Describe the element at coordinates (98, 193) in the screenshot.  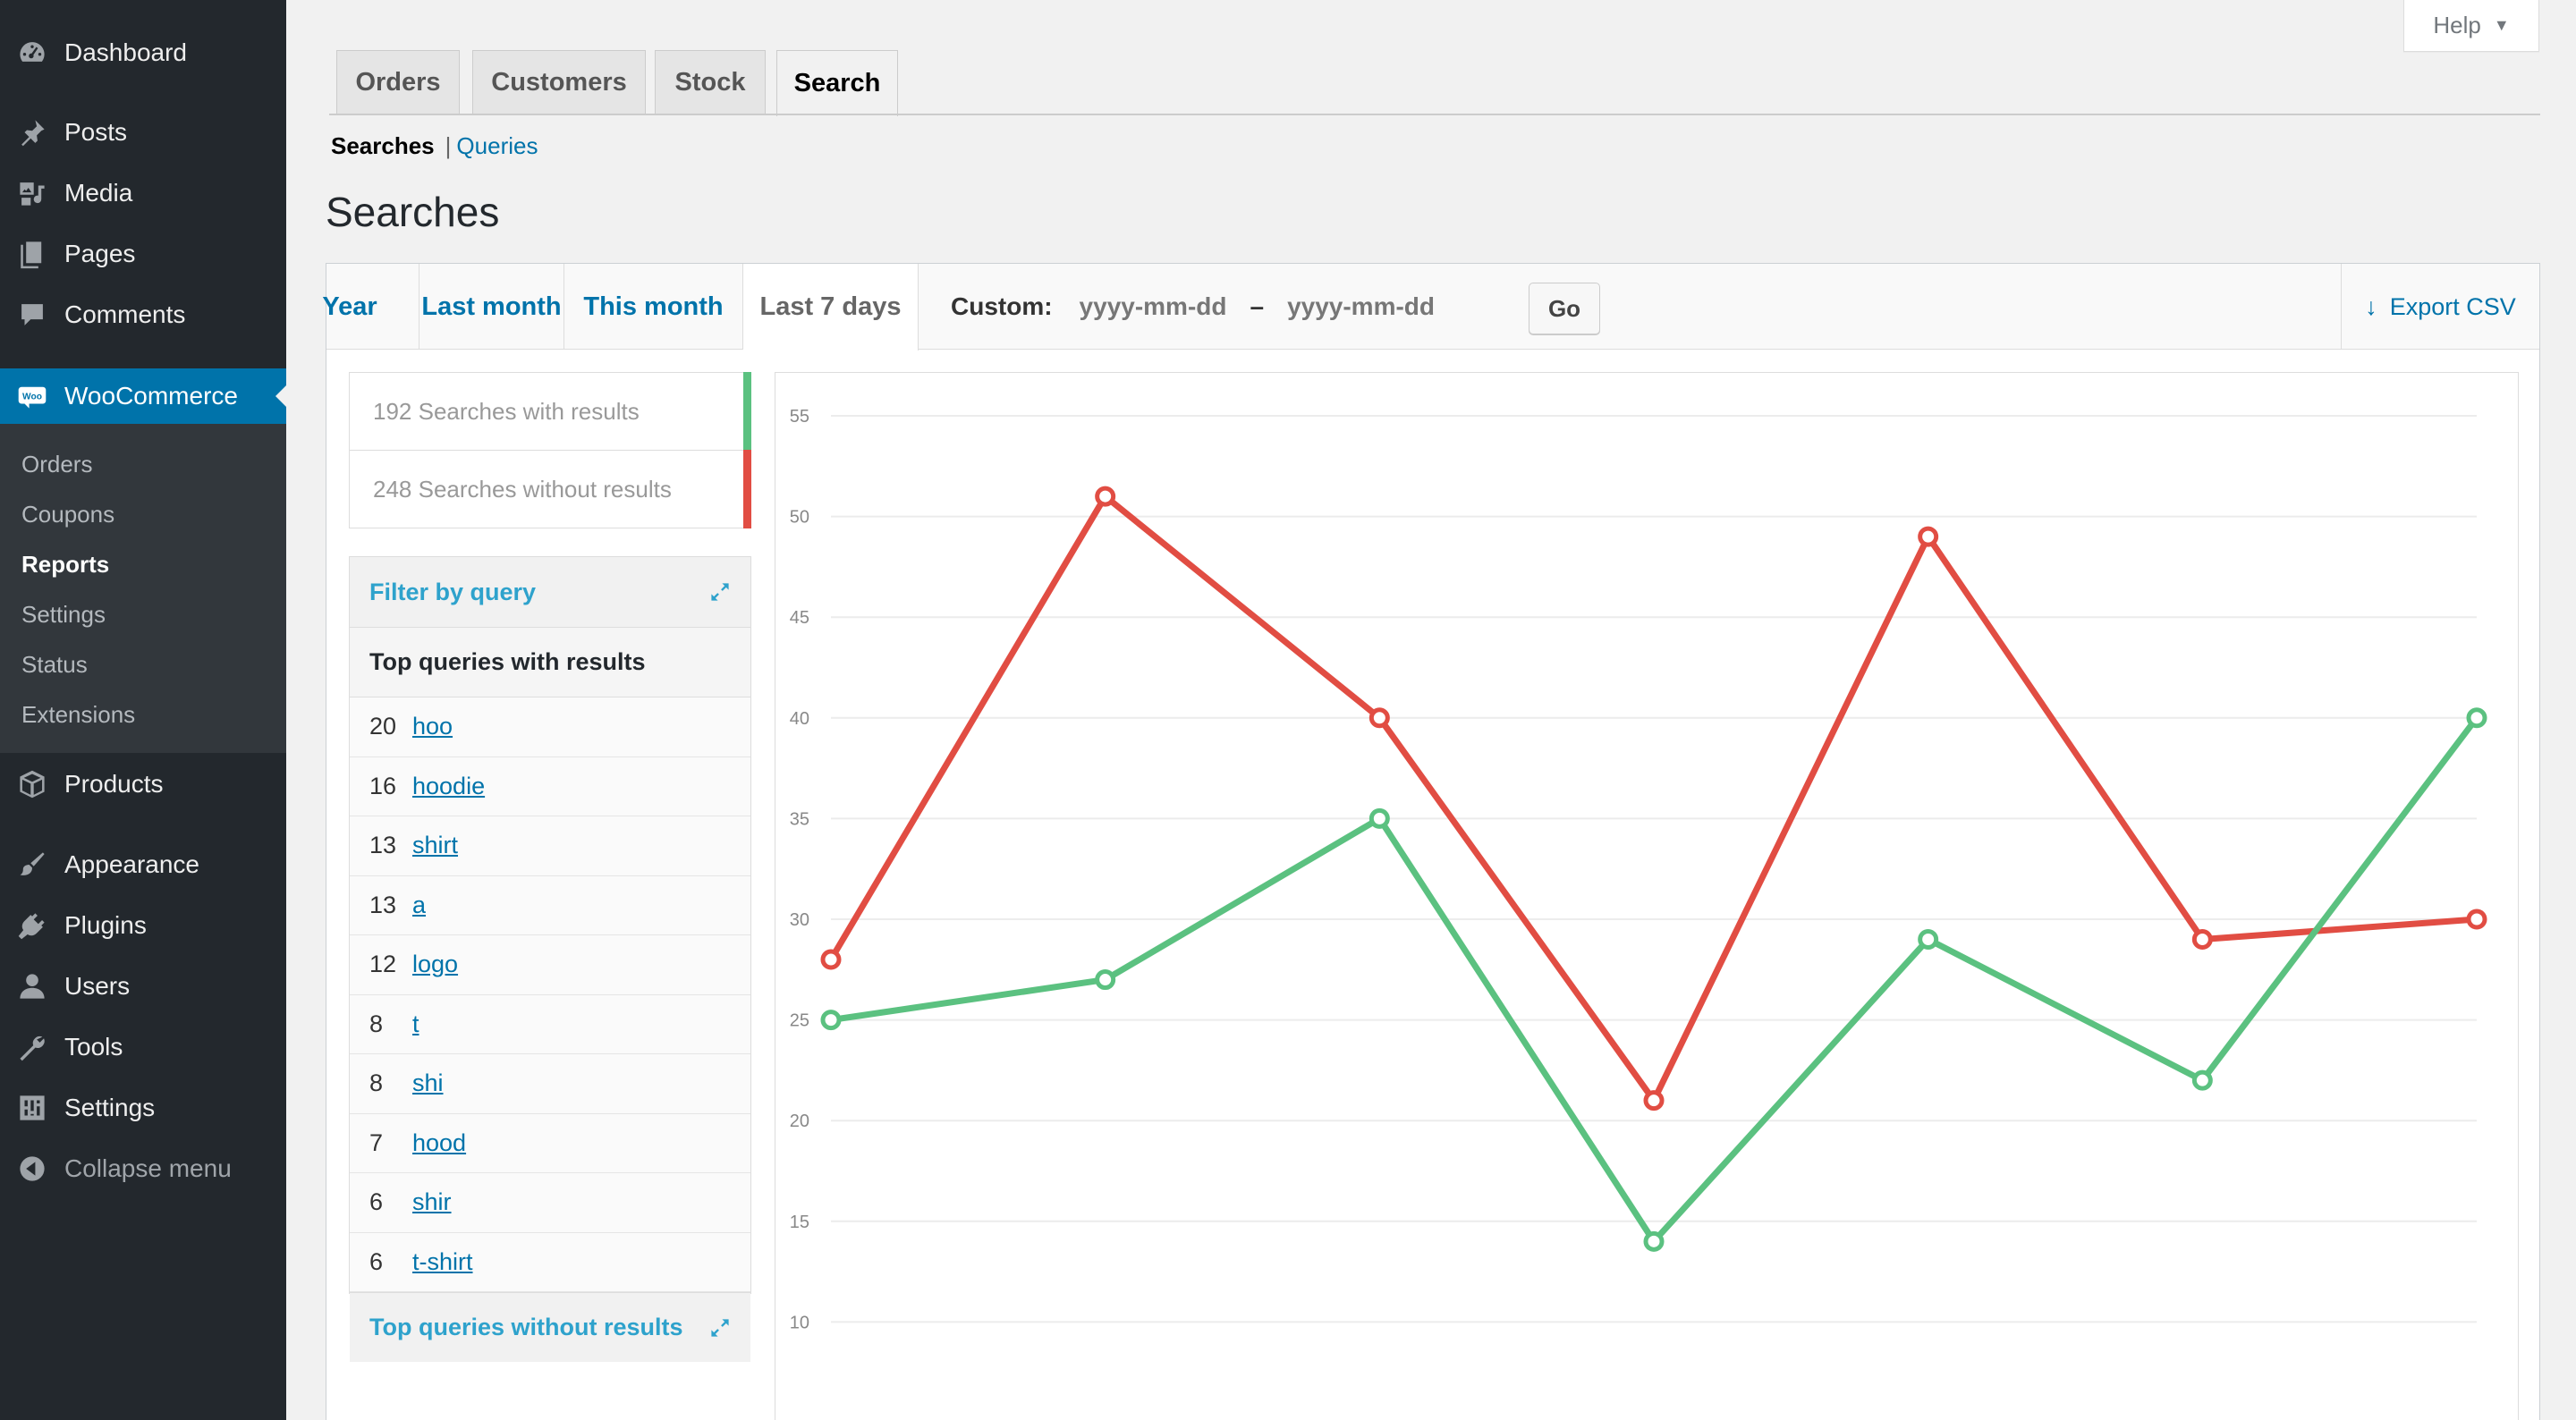
I see `sidebar-label: Media` at that location.